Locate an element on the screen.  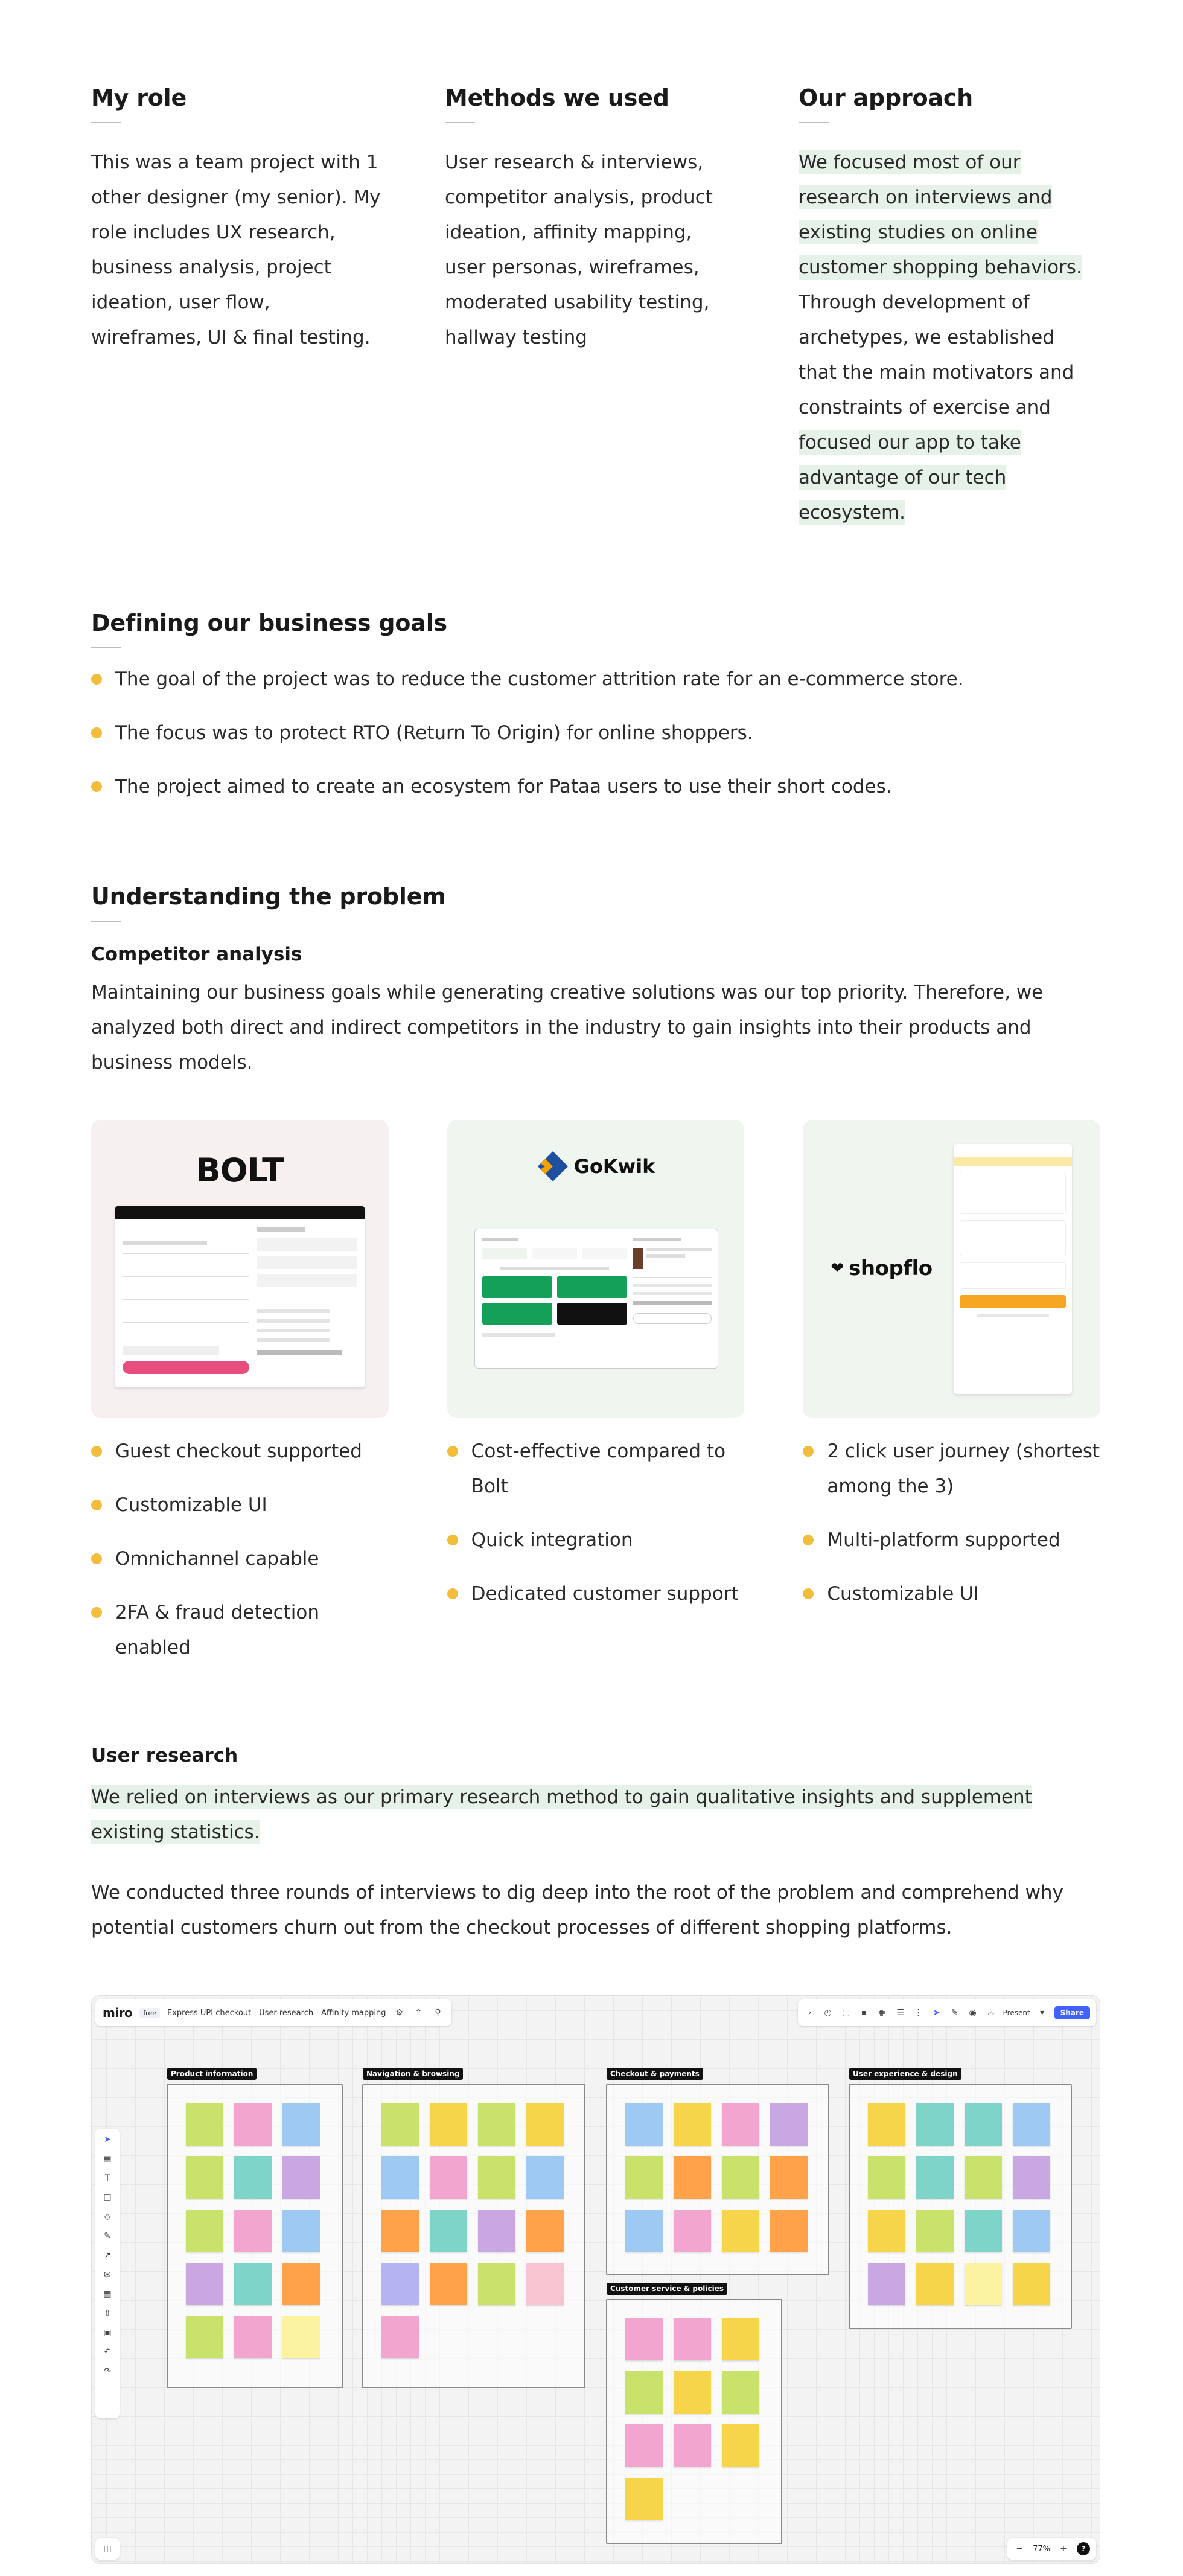
comment-tool-icon: ✉ is located at coordinates (107, 2275).